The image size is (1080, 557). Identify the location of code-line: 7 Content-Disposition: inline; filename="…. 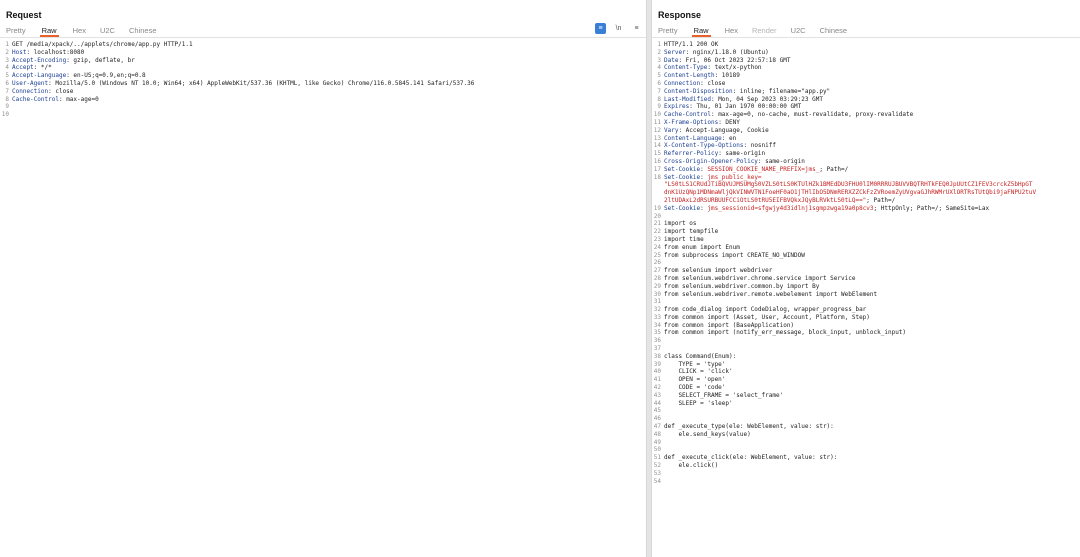
(866, 92).